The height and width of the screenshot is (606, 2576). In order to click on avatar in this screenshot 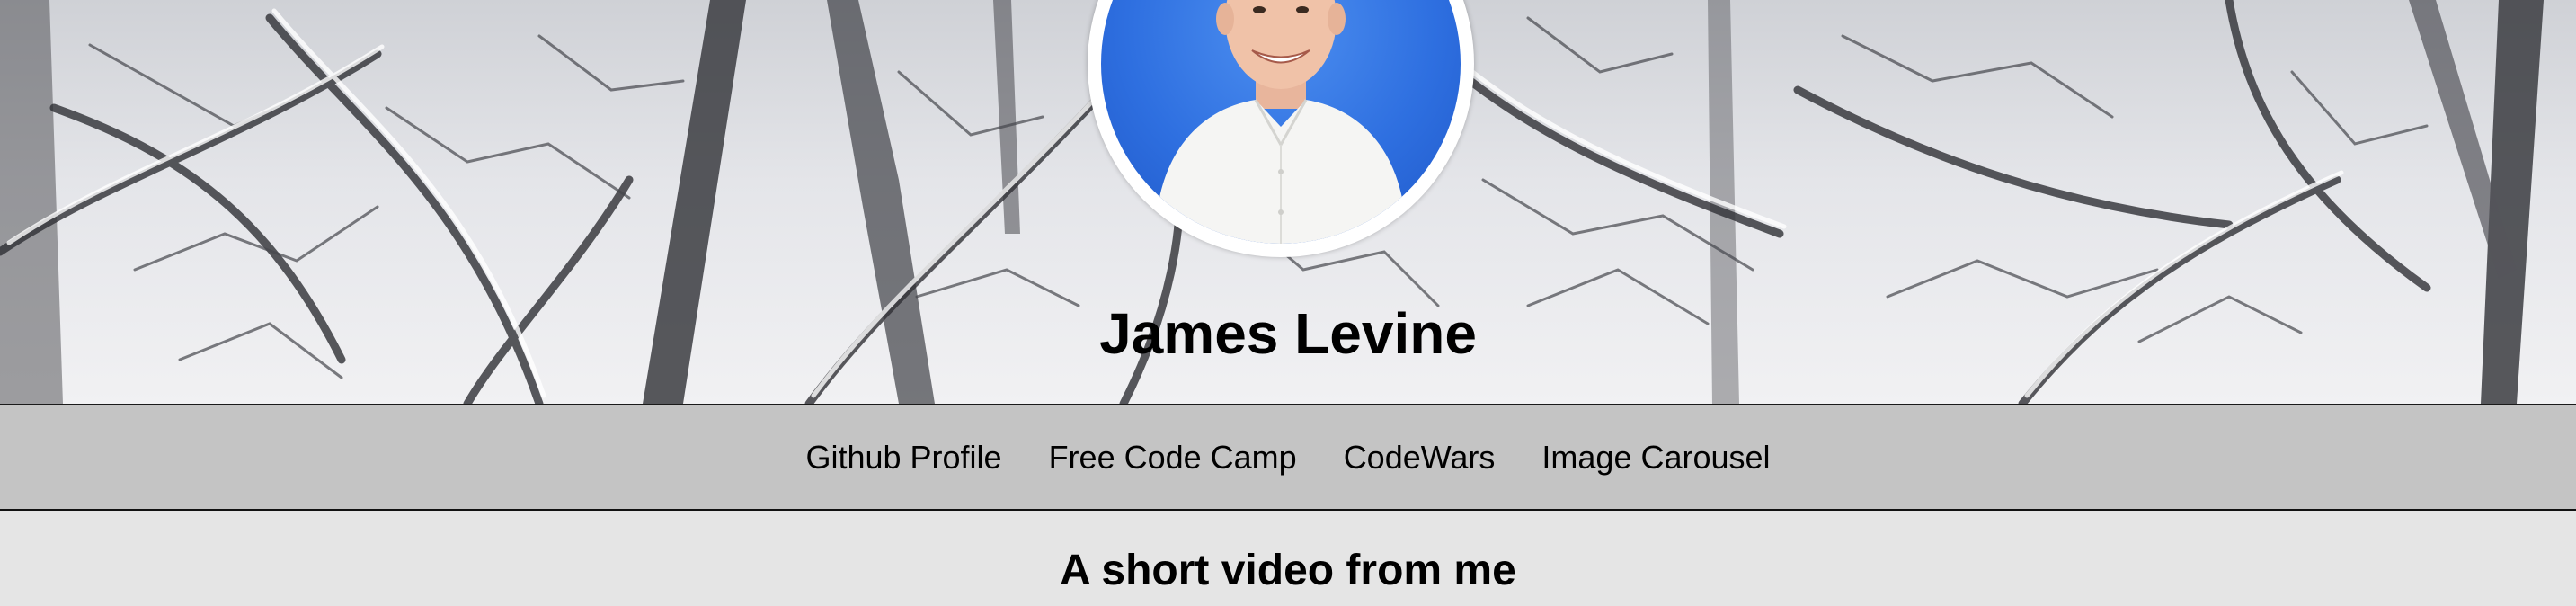, I will do `click(1281, 122)`.